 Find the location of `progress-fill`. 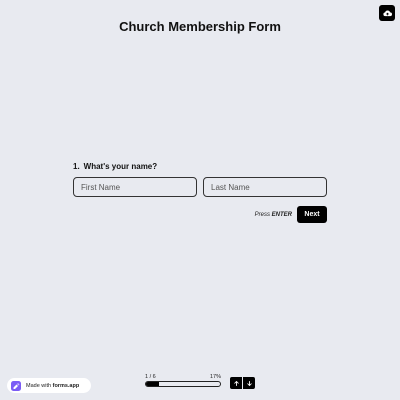

progress-fill is located at coordinates (152, 384).